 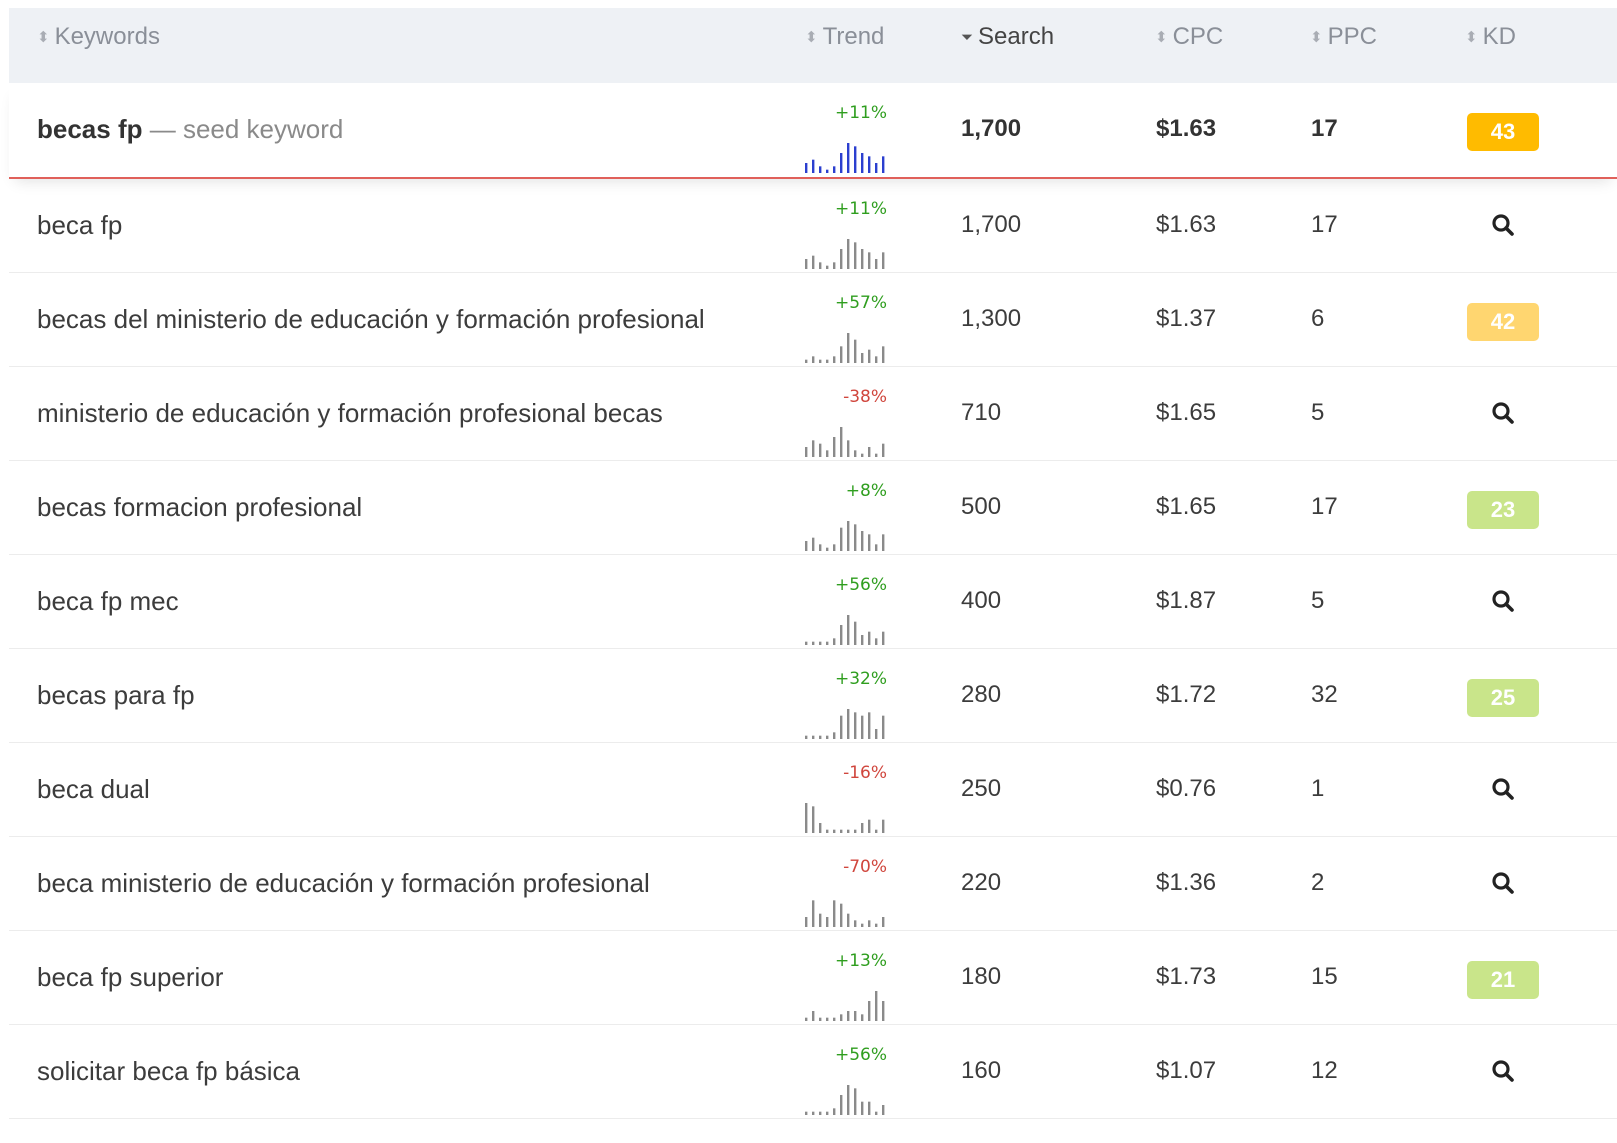 I want to click on column-label: Search, so click(x=1016, y=36).